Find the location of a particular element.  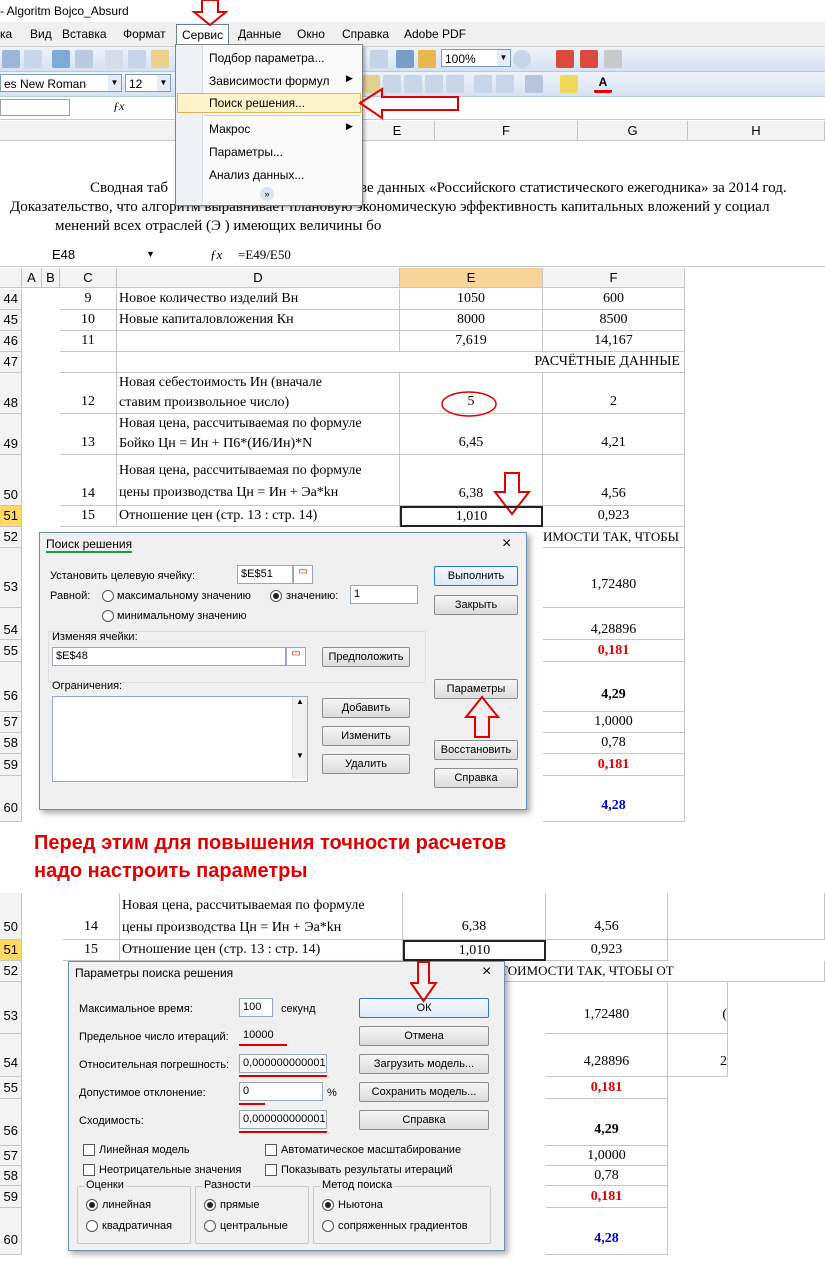

drawing-icon is located at coordinates (427, 59).